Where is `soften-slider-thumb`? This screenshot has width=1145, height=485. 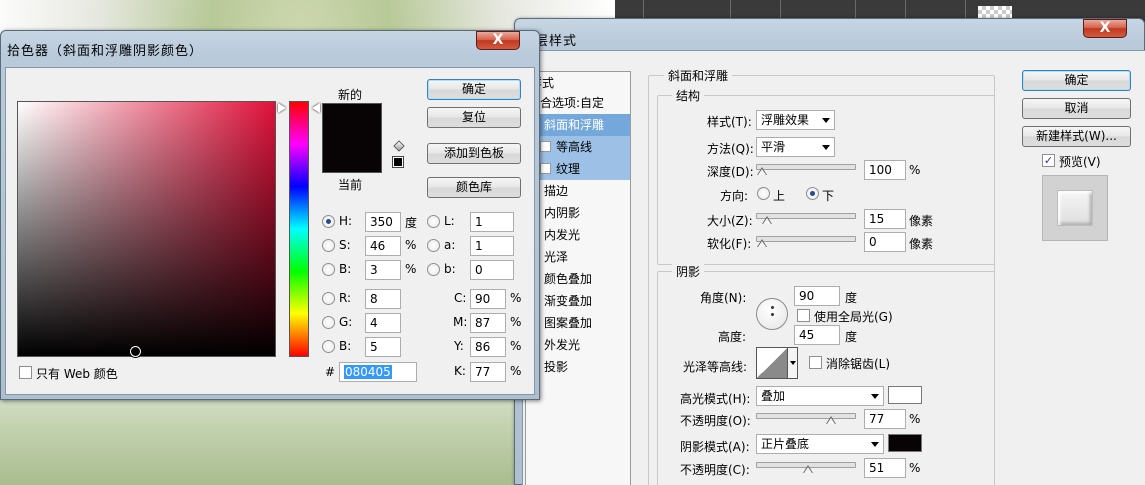 soften-slider-thumb is located at coordinates (762, 243).